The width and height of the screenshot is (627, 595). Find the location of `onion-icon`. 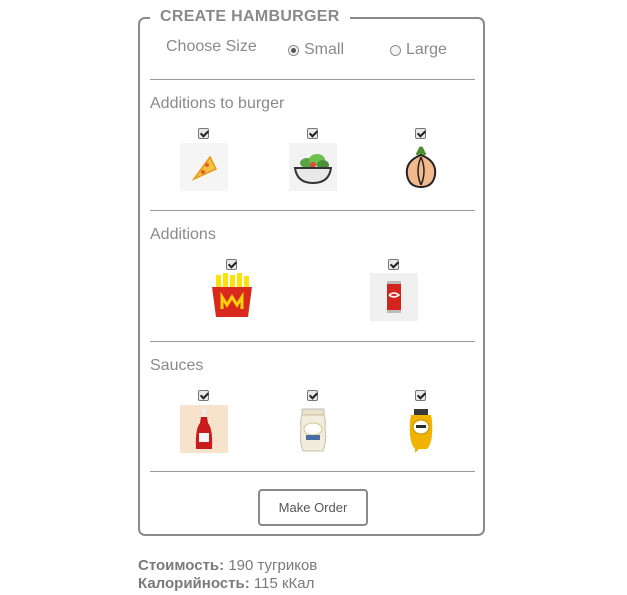

onion-icon is located at coordinates (421, 167).